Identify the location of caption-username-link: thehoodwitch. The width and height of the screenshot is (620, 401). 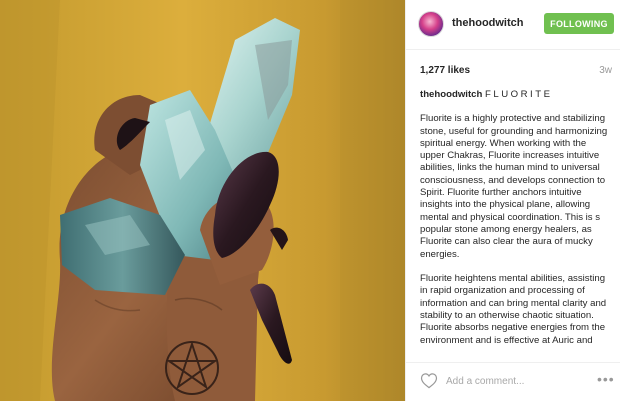
(451, 94).